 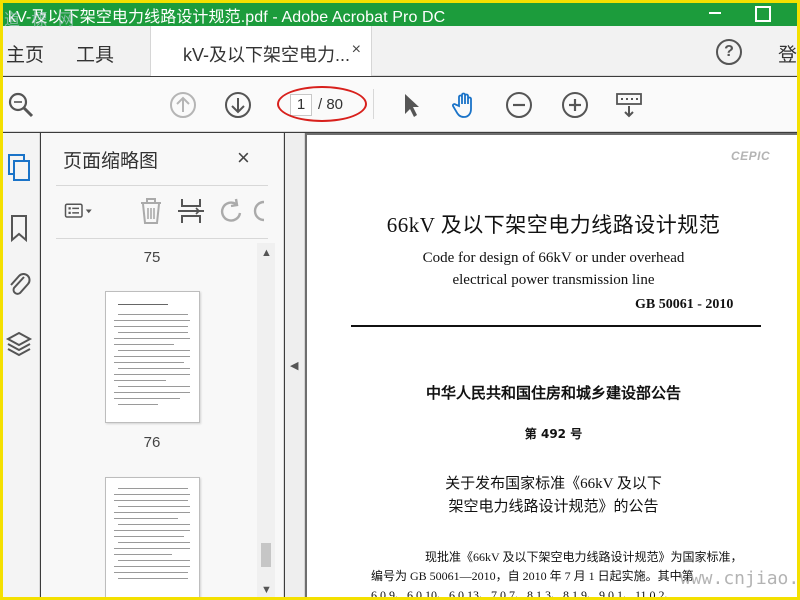 What do you see at coordinates (729, 52) in the screenshot?
I see `help-icon: ?` at bounding box center [729, 52].